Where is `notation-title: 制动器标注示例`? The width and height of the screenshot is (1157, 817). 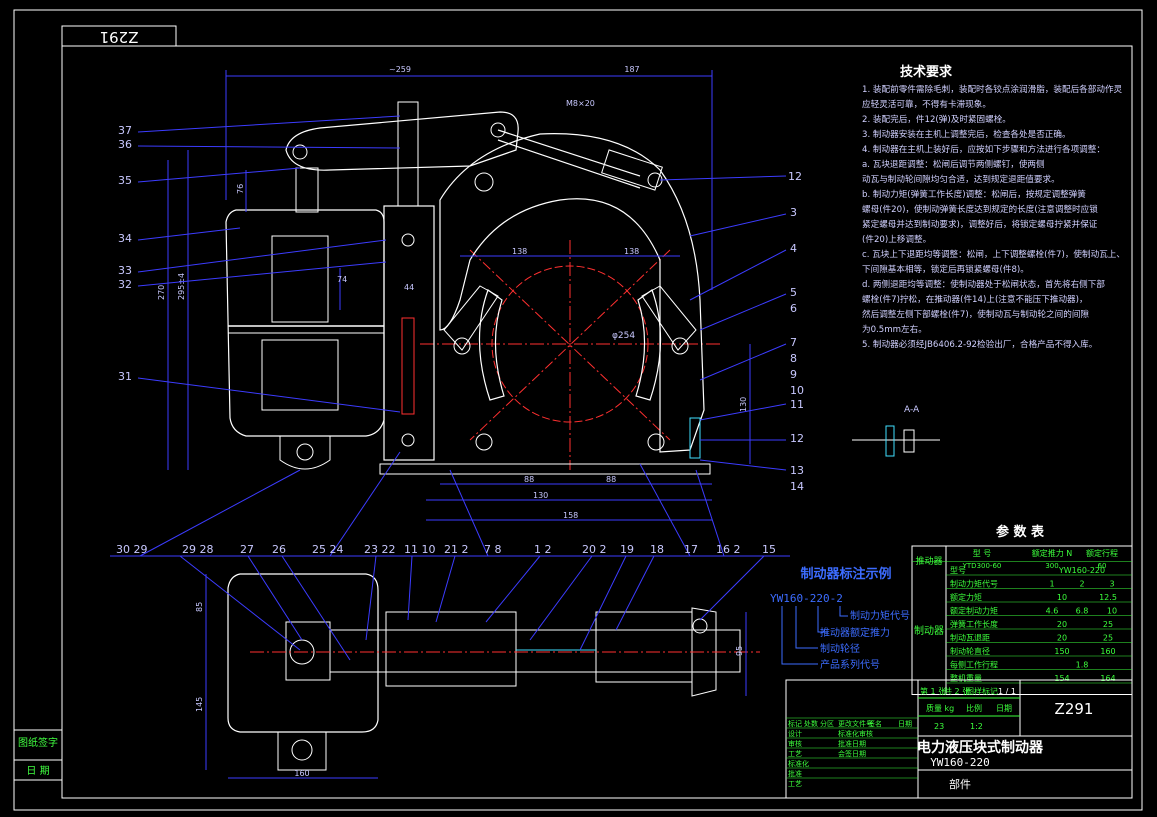 notation-title: 制动器标注示例 is located at coordinates (845, 574).